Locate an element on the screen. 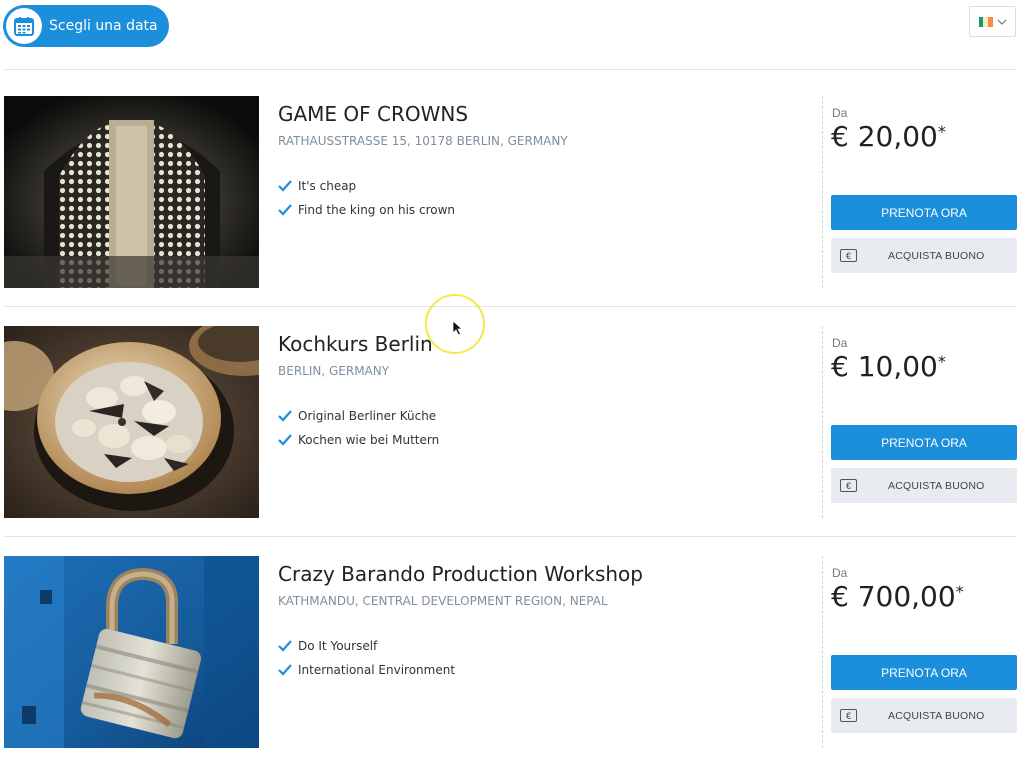 This screenshot has height=776, width=1024. feature-item: Original Berliner Küche is located at coordinates (358, 416).